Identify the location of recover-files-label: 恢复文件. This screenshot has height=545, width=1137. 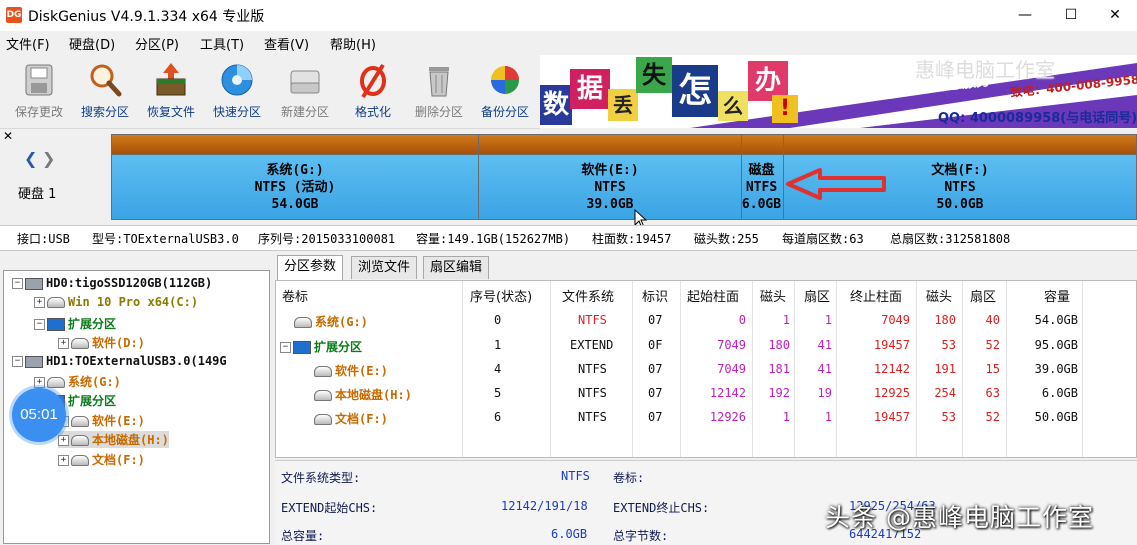
(170, 112).